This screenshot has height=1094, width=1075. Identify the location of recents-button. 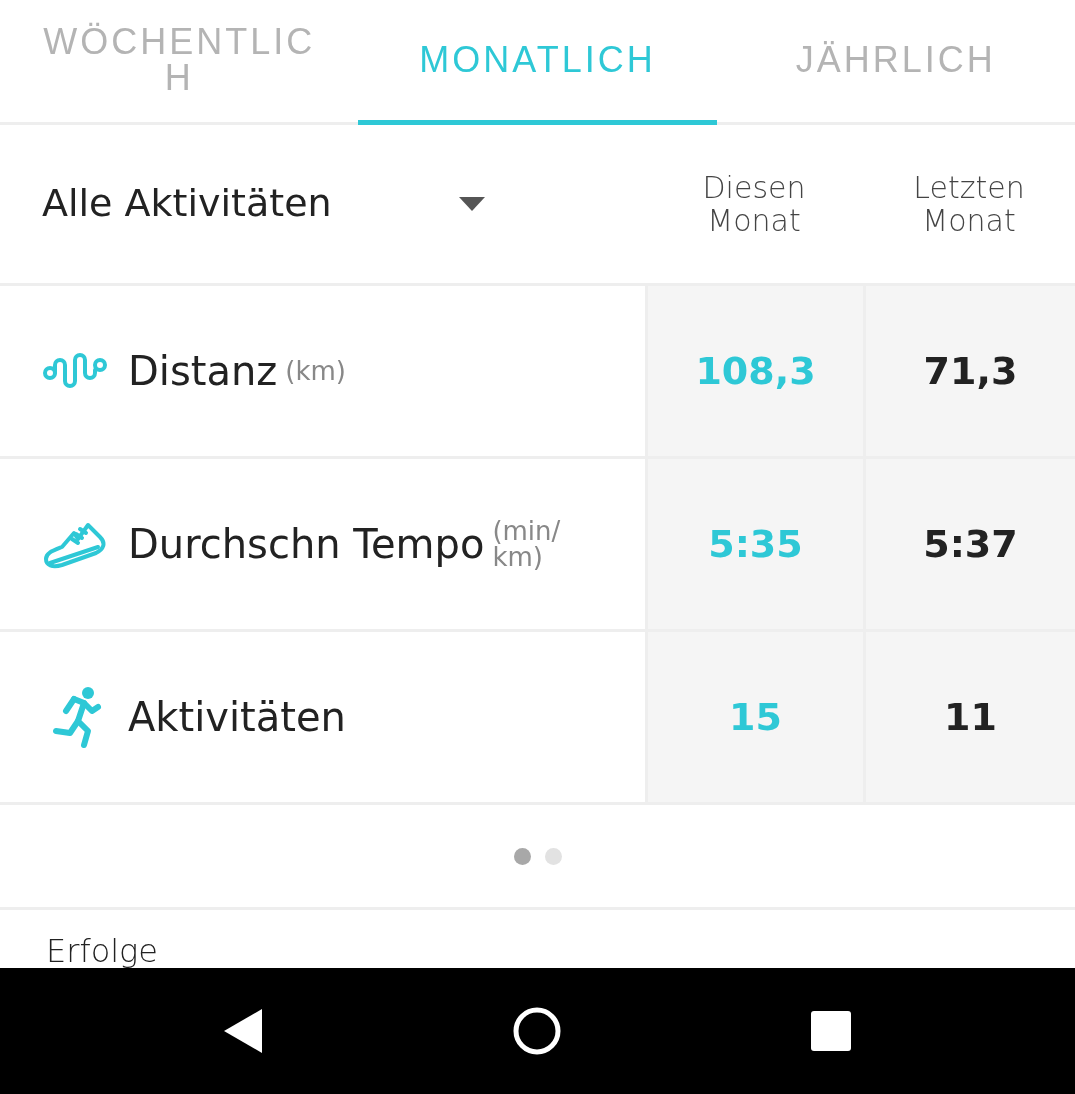
(830, 1031).